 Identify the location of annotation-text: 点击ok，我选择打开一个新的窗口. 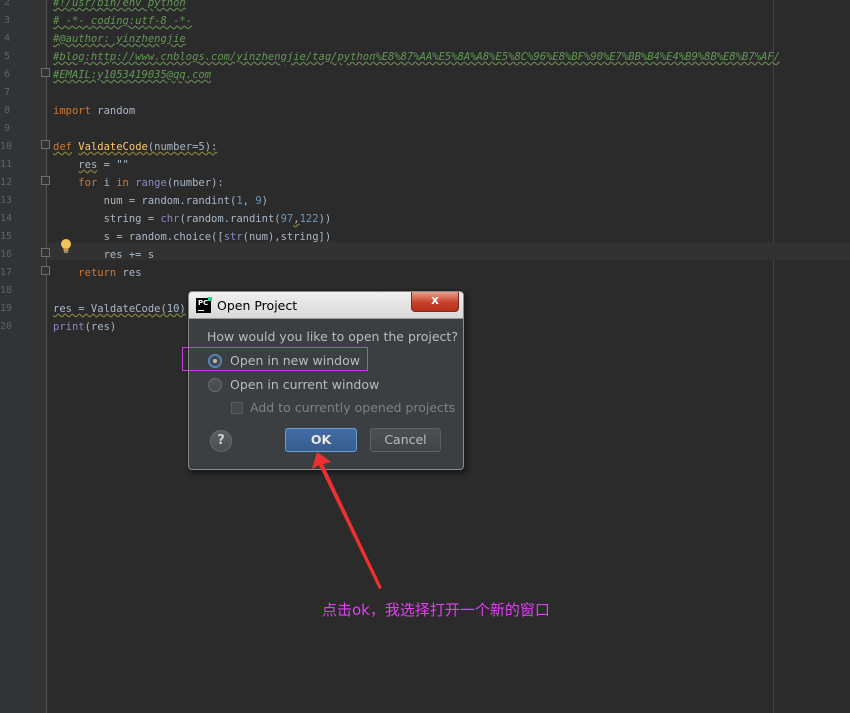
(436, 610).